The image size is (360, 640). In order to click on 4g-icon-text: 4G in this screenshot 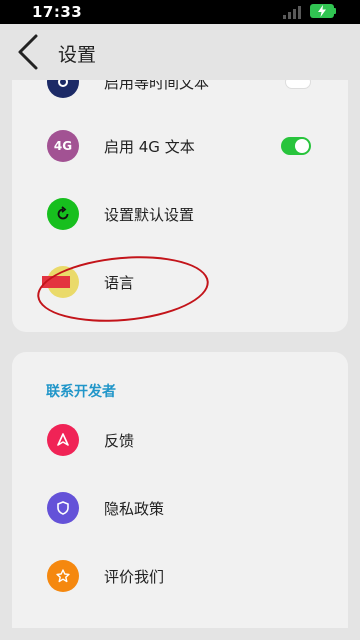, I will do `click(63, 146)`.